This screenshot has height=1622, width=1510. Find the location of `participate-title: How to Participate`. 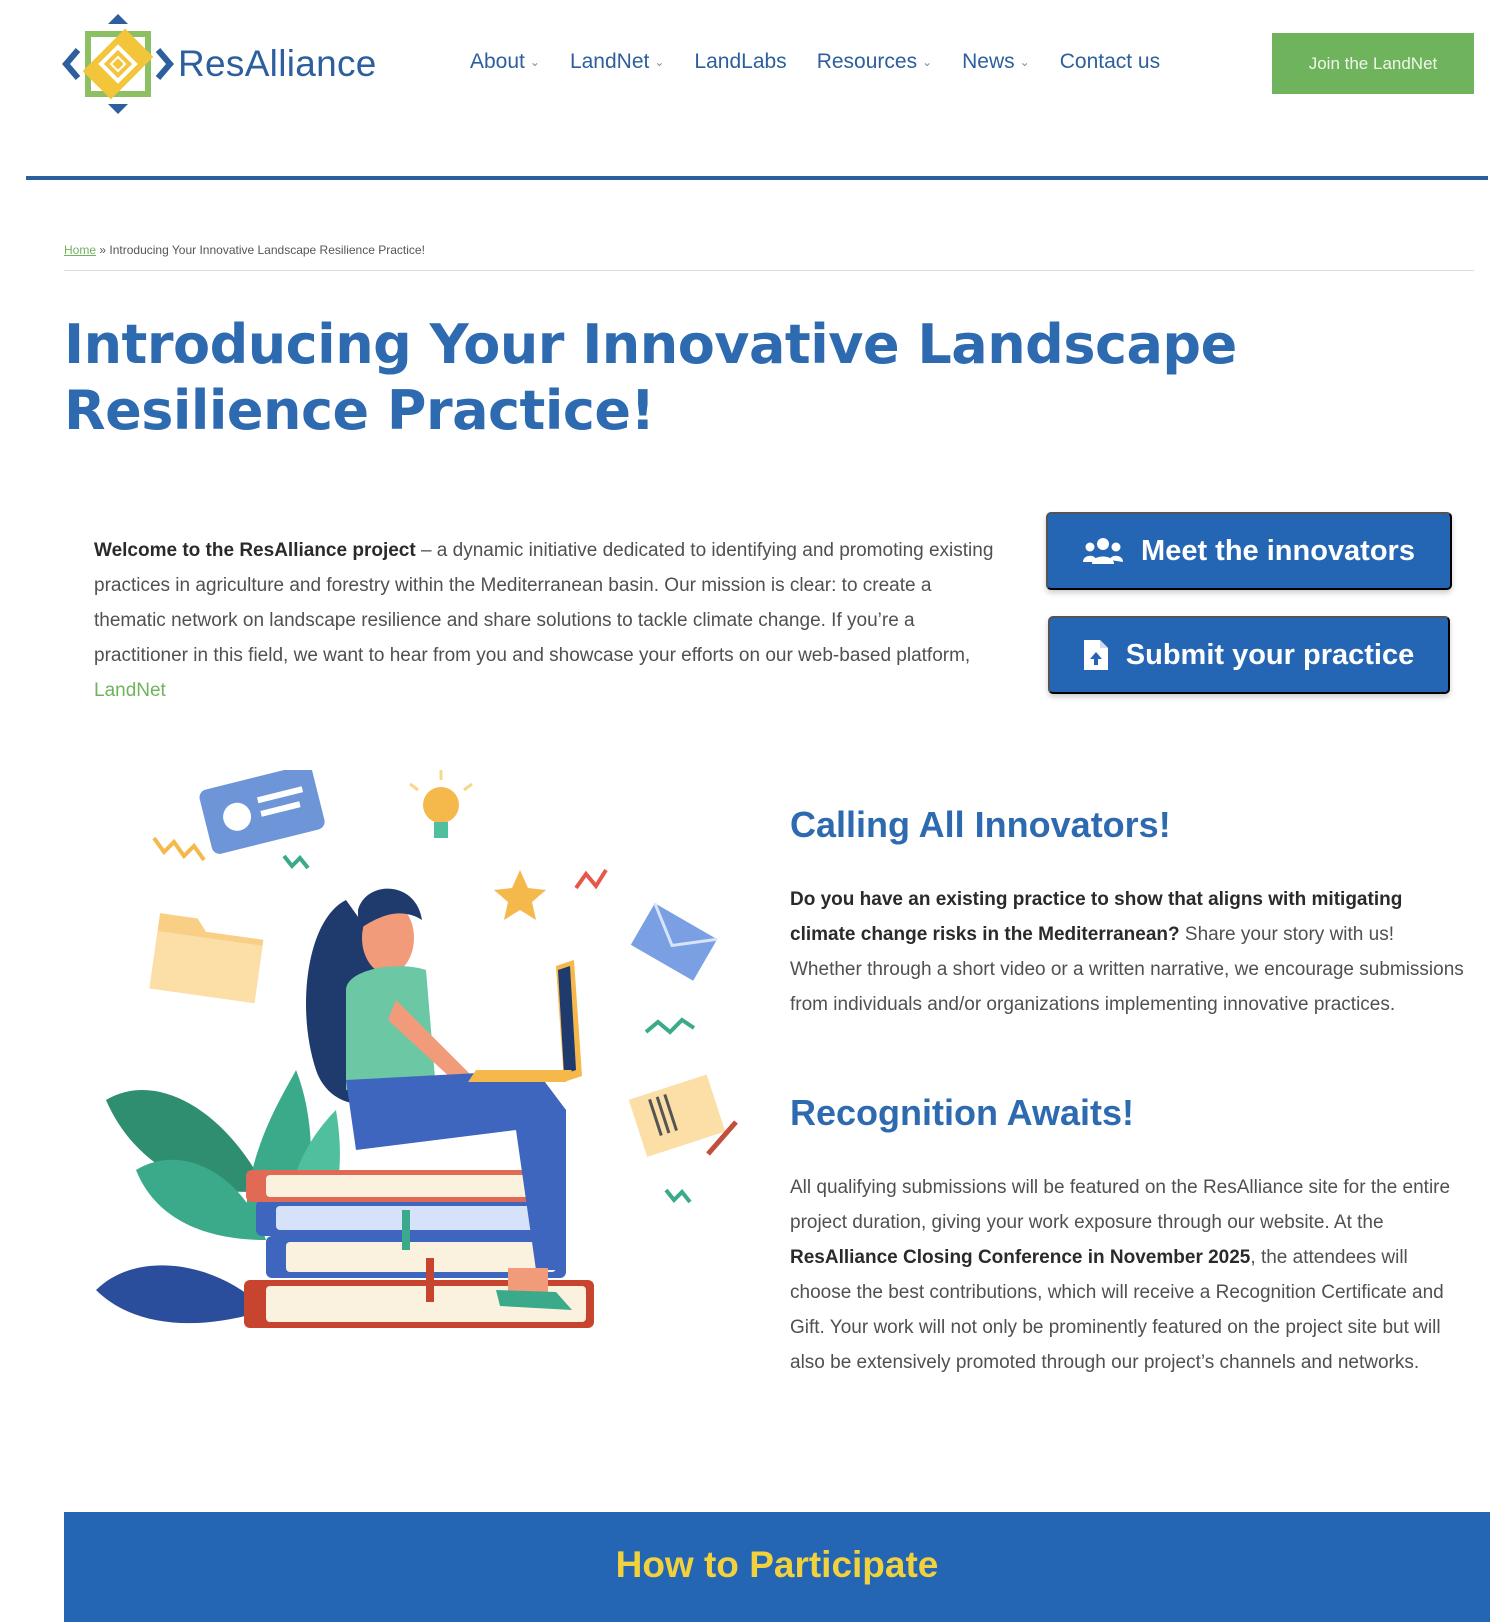

participate-title: How to Participate is located at coordinates (777, 1564).